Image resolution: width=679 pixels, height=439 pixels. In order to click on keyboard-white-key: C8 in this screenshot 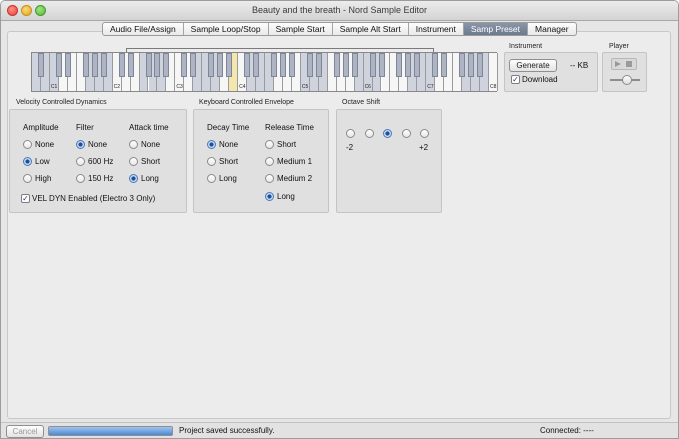, I will do `click(493, 72)`.